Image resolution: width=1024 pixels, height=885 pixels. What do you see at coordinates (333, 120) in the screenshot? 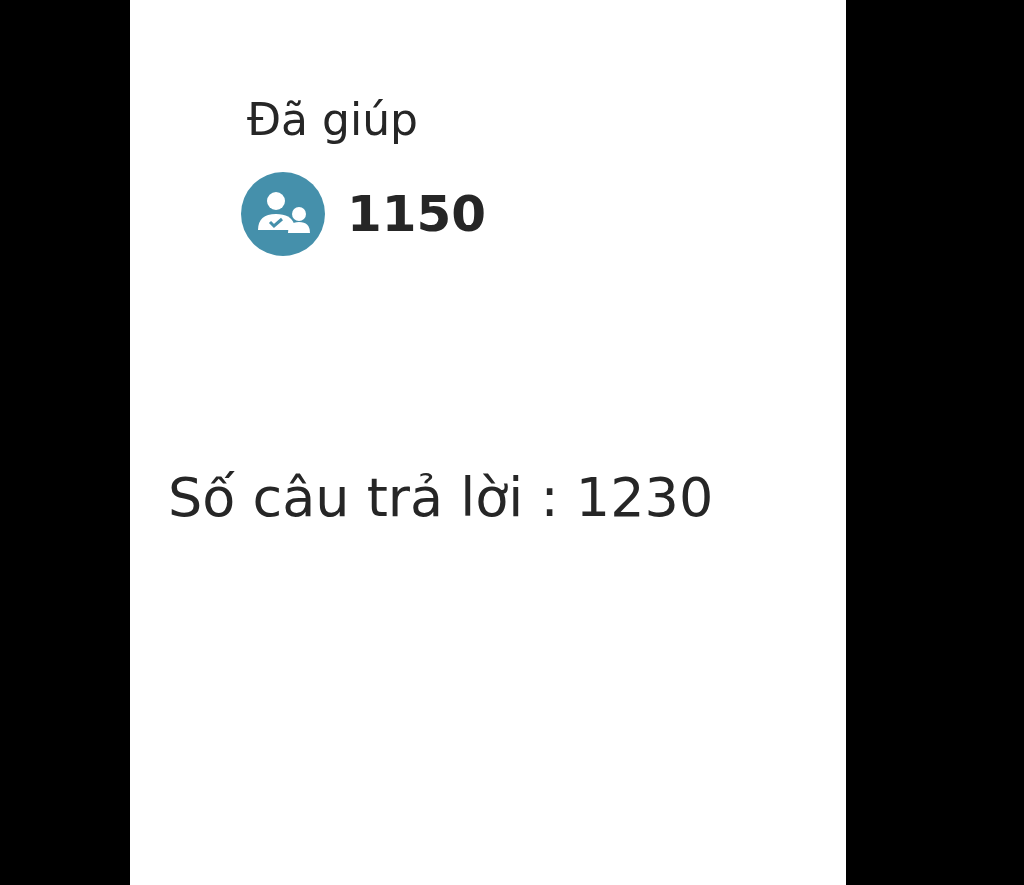
I see `helped-label: Đã giúp` at bounding box center [333, 120].